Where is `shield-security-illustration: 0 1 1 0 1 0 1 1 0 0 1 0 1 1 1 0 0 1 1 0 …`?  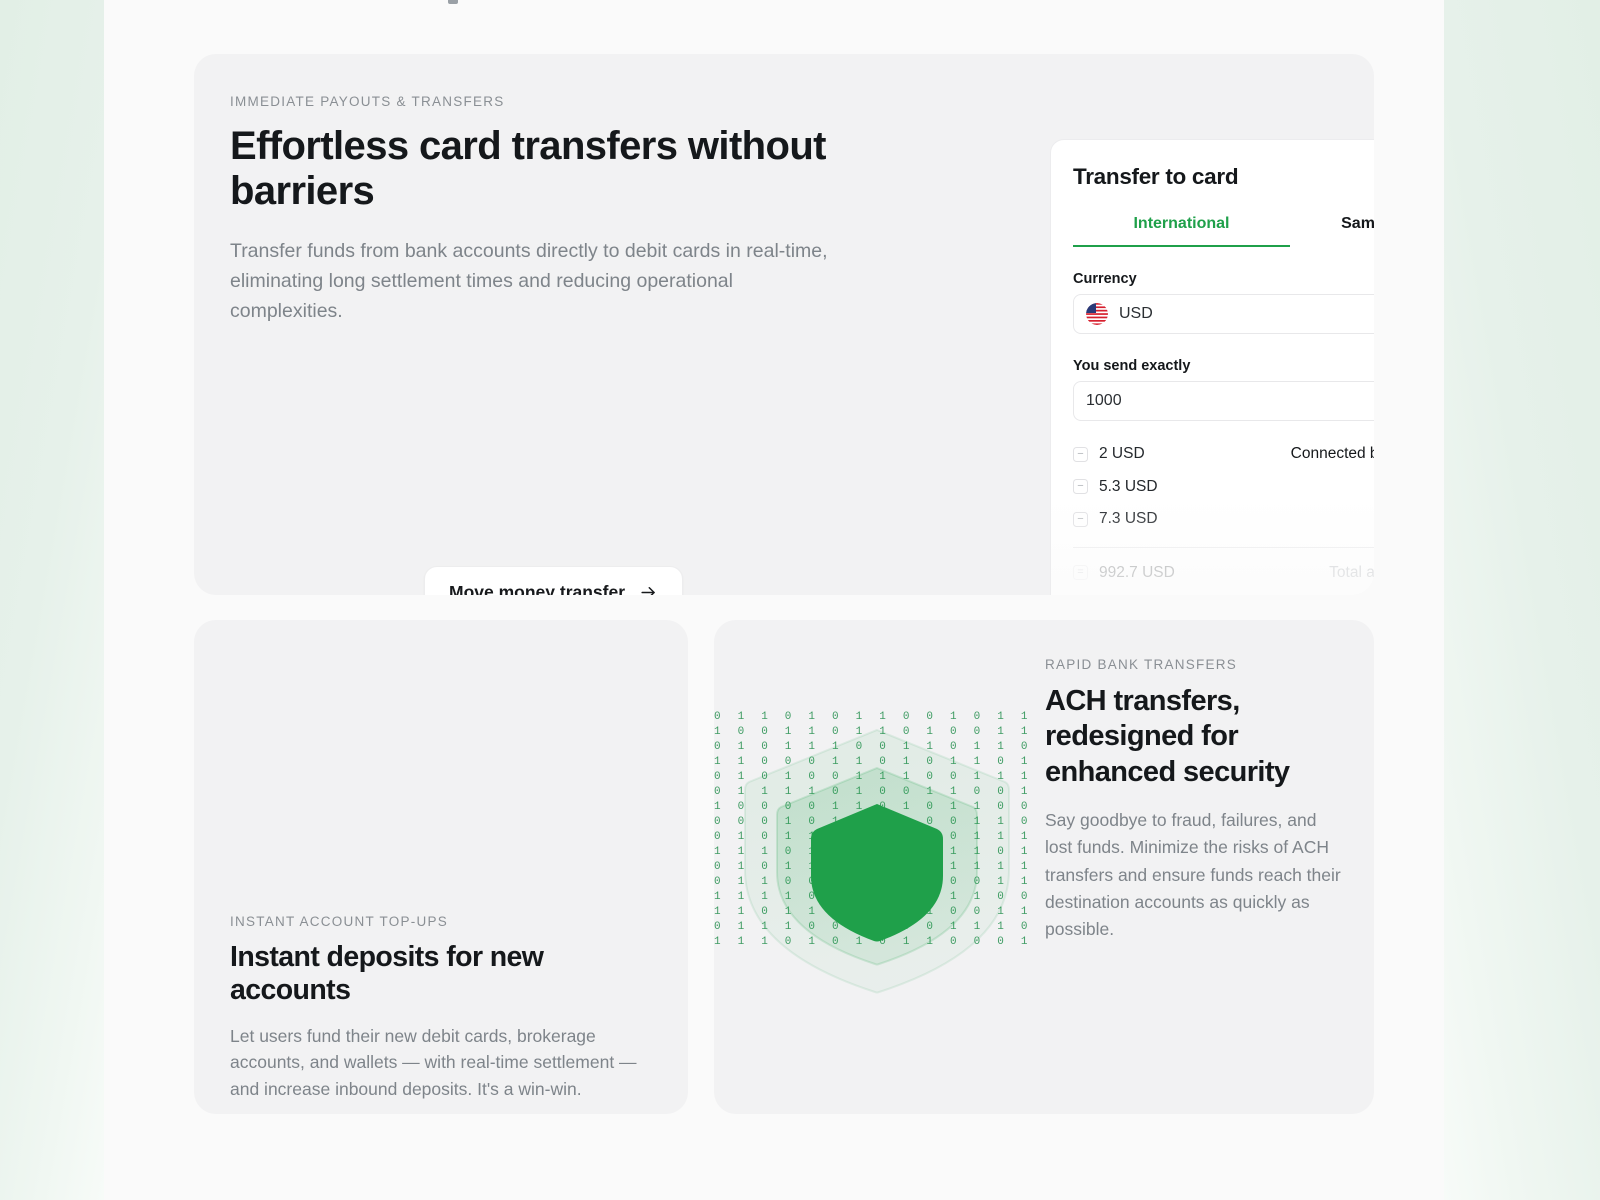
shield-security-illustration: 0 1 1 0 1 0 1 1 0 0 1 0 1 1 1 0 0 1 1 0 … is located at coordinates (879, 867).